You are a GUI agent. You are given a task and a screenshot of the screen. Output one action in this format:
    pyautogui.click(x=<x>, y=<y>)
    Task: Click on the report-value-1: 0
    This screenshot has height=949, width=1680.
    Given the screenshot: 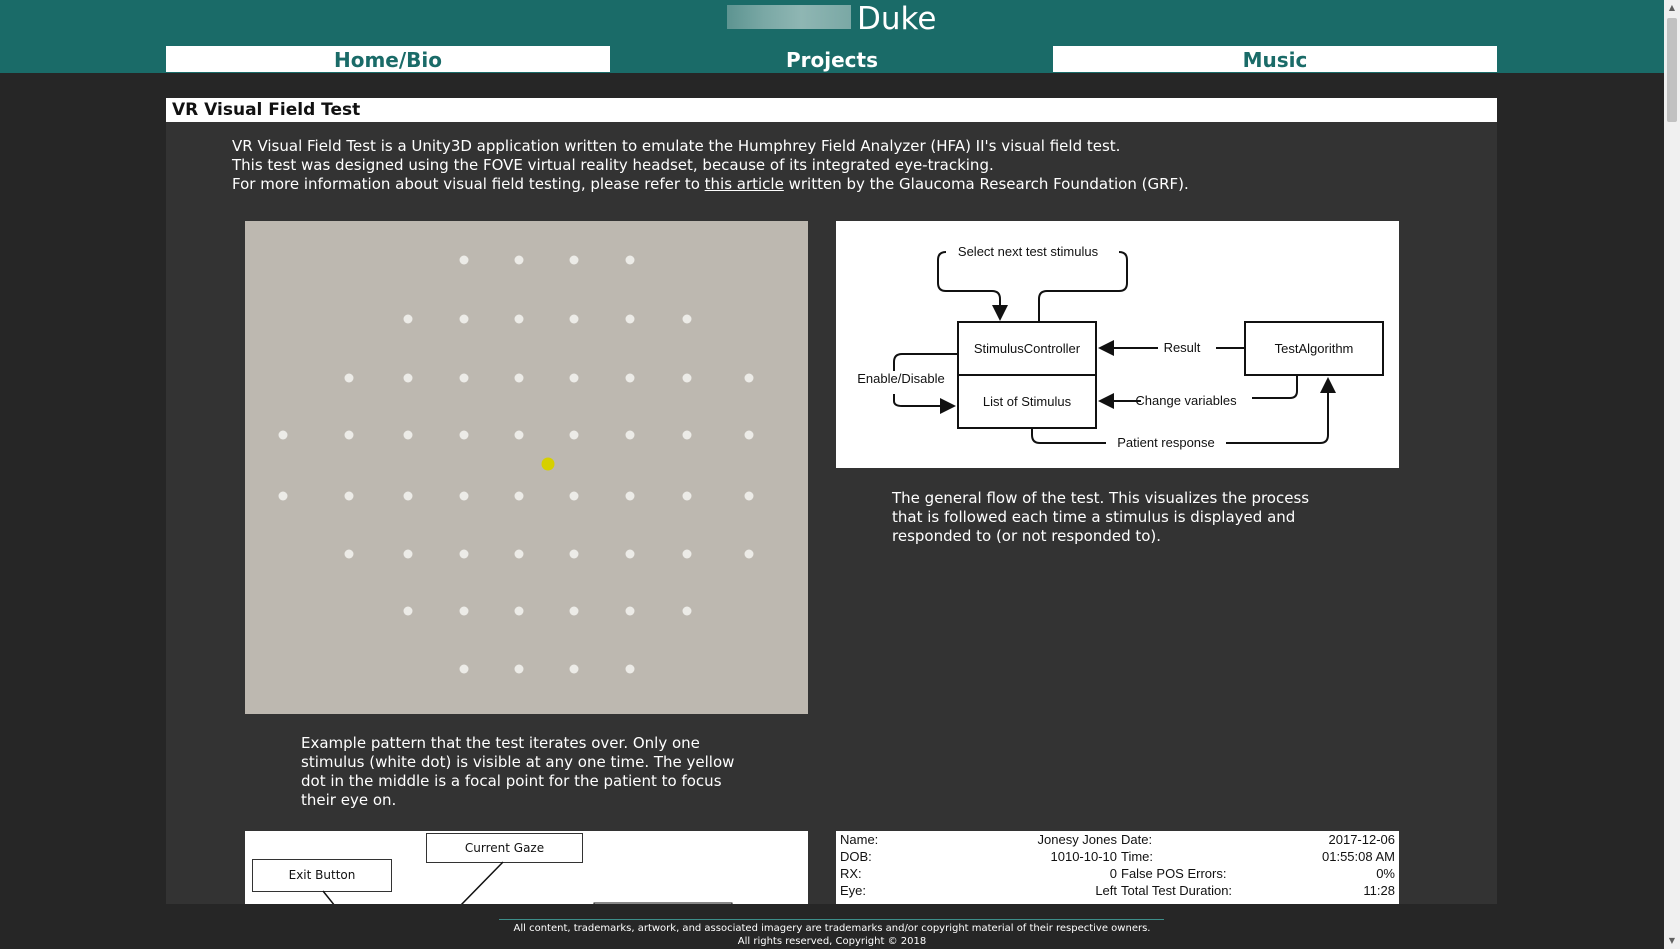 What is the action you would take?
    pyautogui.click(x=1113, y=873)
    